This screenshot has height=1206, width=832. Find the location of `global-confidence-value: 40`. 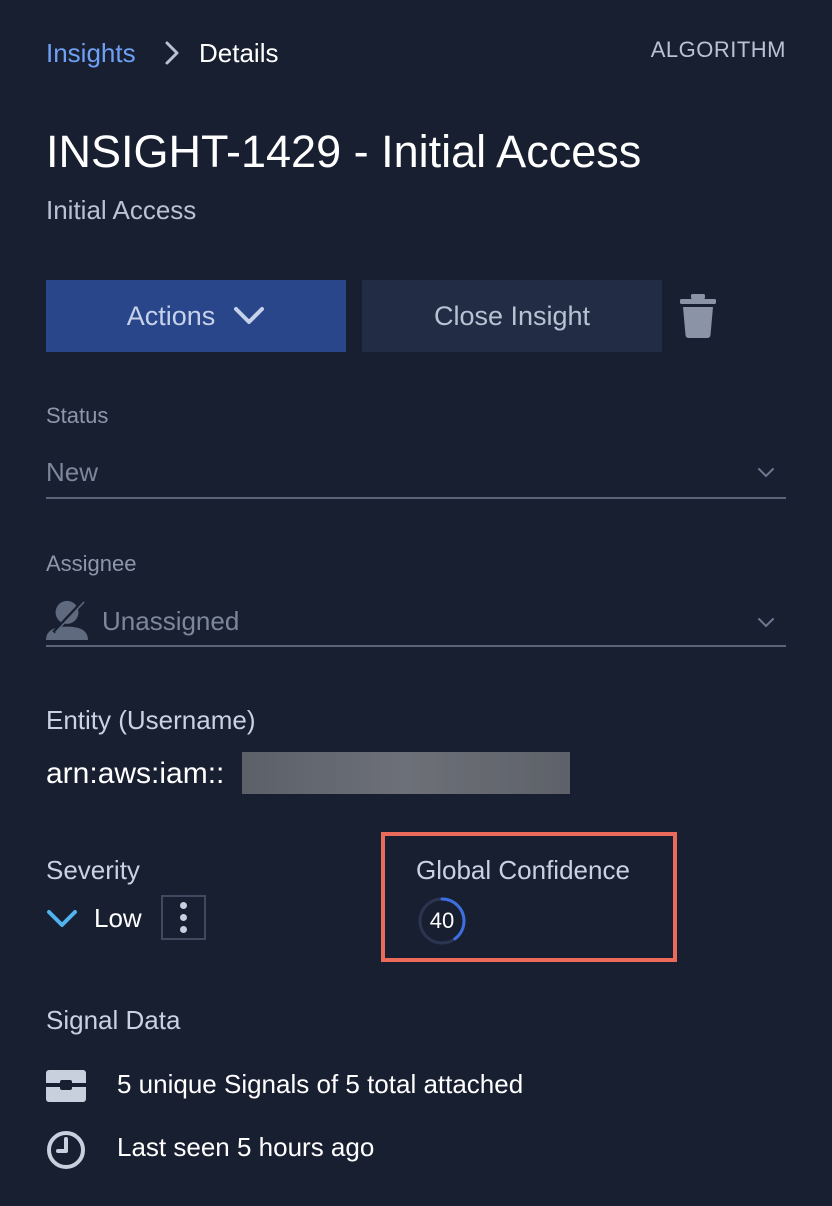

global-confidence-value: 40 is located at coordinates (442, 920).